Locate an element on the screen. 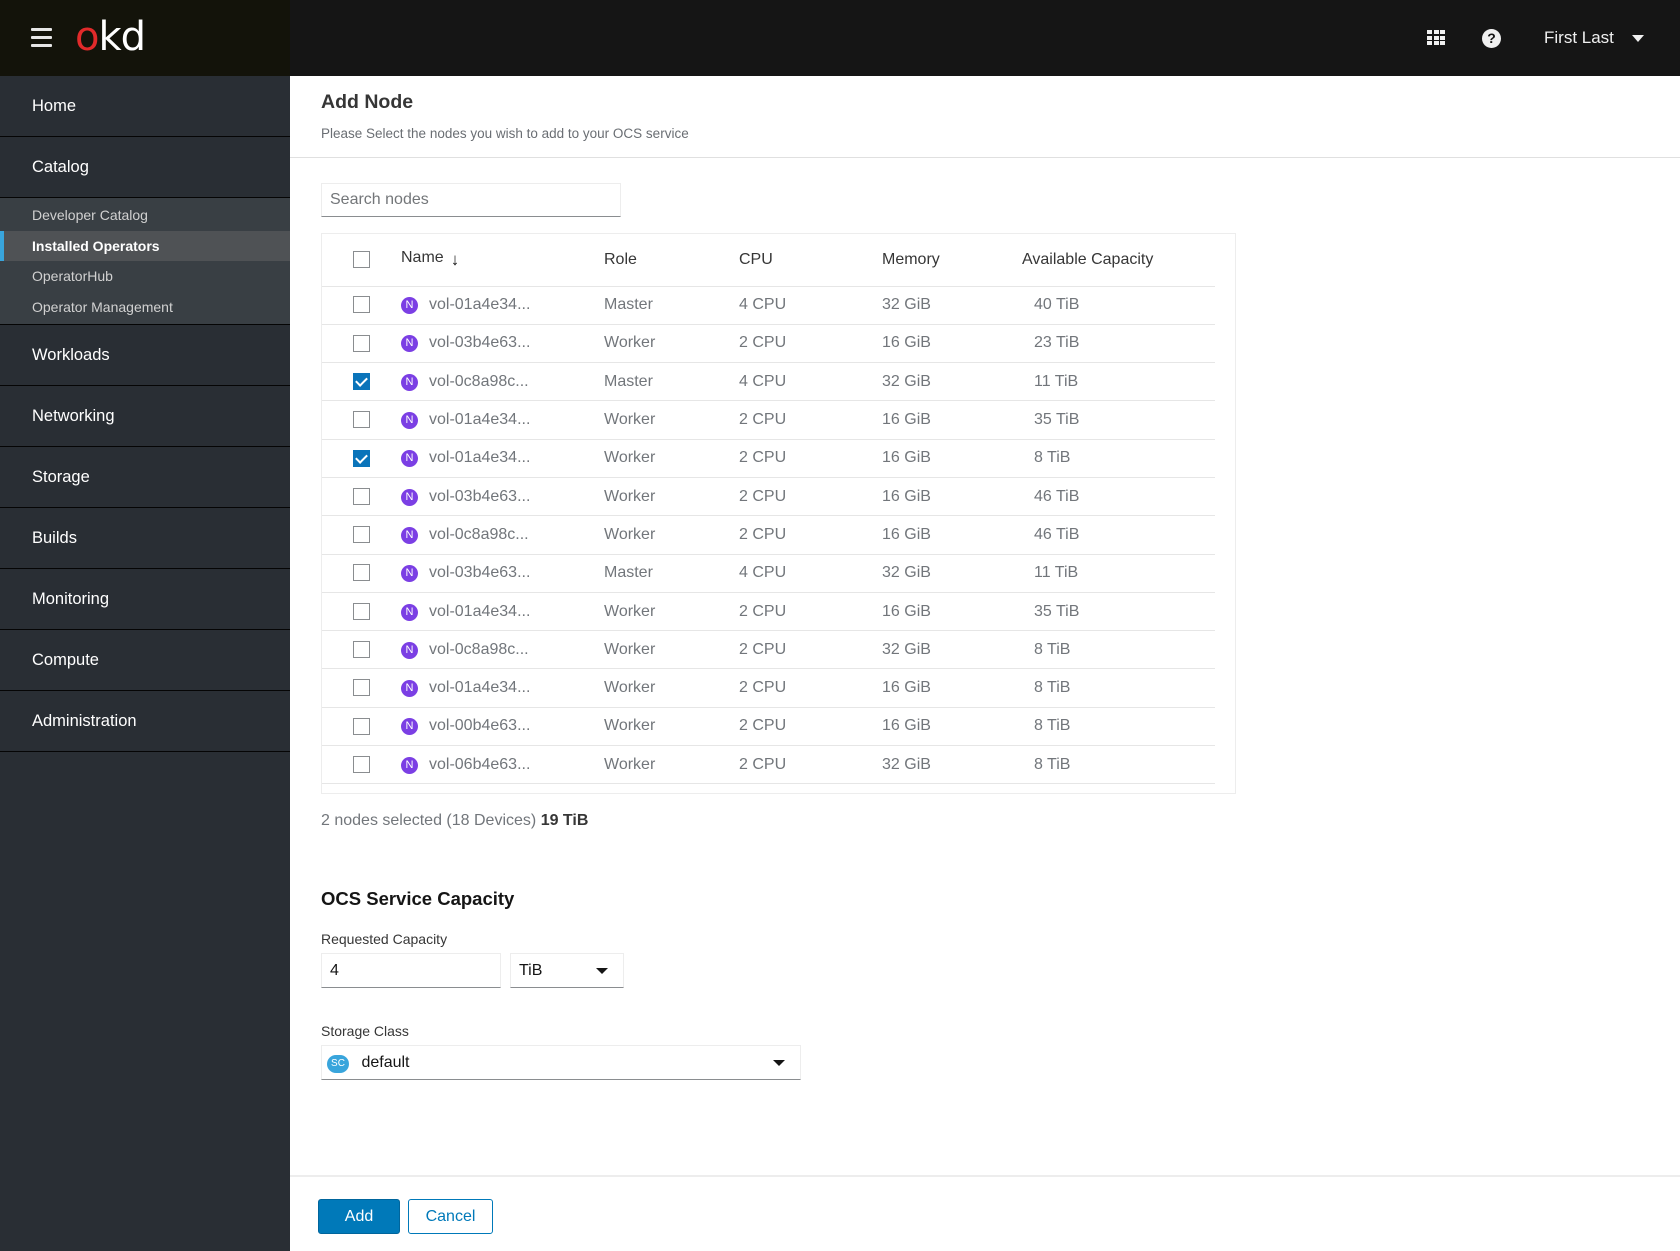  cancel-button: Cancel is located at coordinates (450, 1216).